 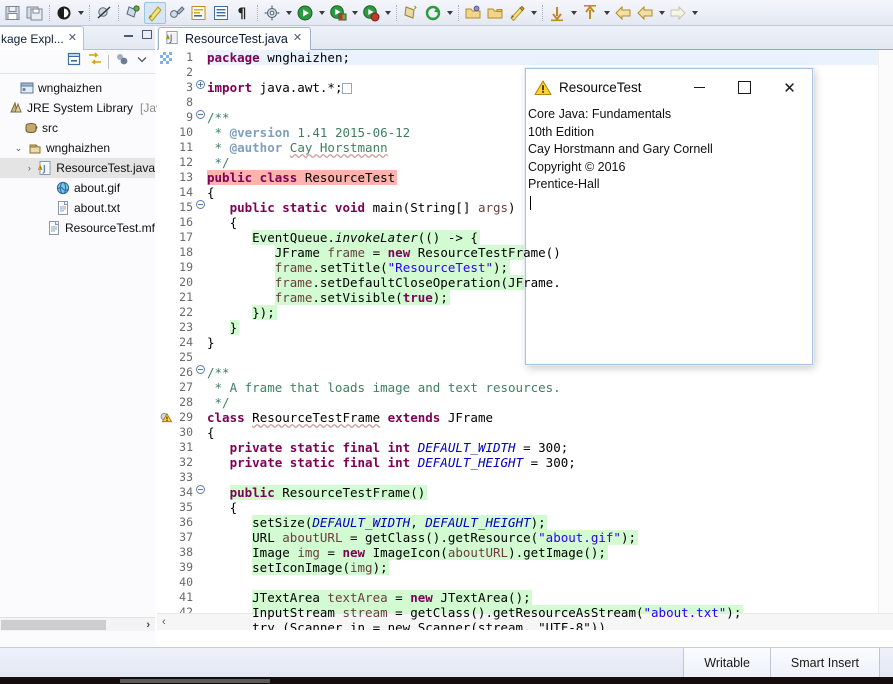 I want to click on code-text: public ResourceTestFrame(), so click(x=316, y=492).